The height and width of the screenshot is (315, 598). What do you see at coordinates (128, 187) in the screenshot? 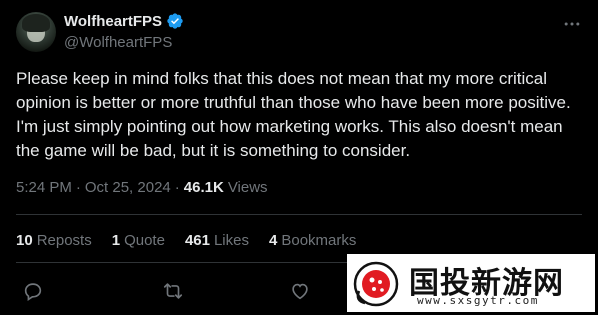
I see `post-date: Oct 25, 2024` at bounding box center [128, 187].